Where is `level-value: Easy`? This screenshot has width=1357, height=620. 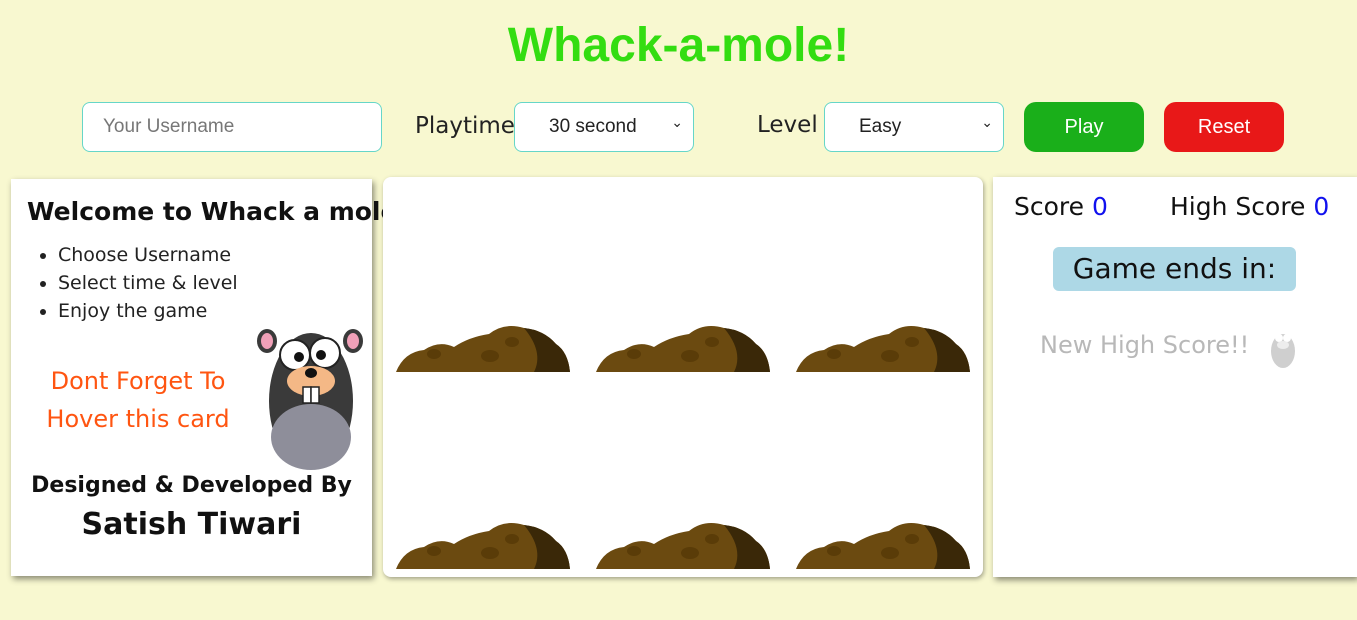
level-value: Easy is located at coordinates (880, 126).